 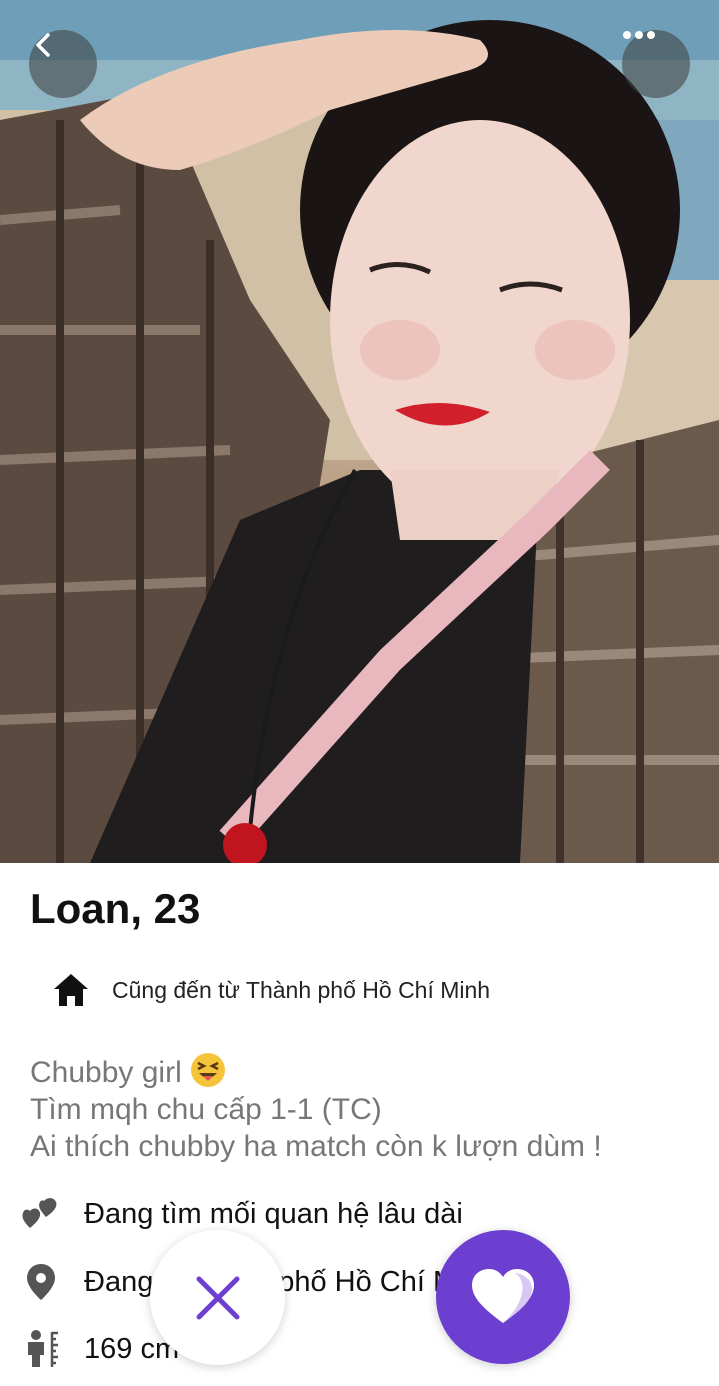 What do you see at coordinates (71, 990) in the screenshot?
I see `home-icon` at bounding box center [71, 990].